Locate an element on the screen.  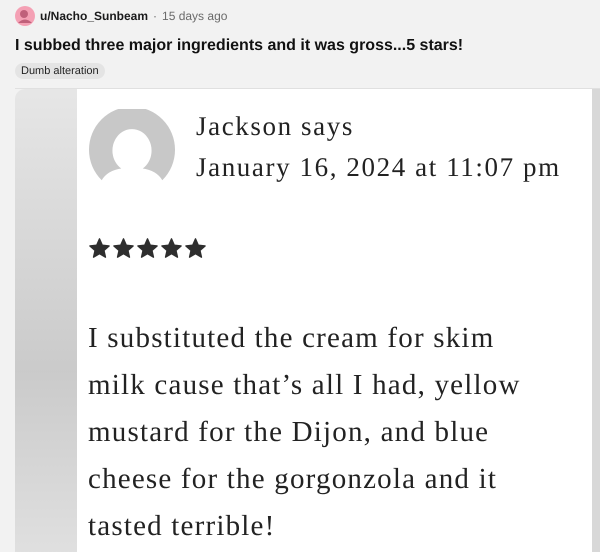
post-flair: Dumb alteration is located at coordinates (60, 71).